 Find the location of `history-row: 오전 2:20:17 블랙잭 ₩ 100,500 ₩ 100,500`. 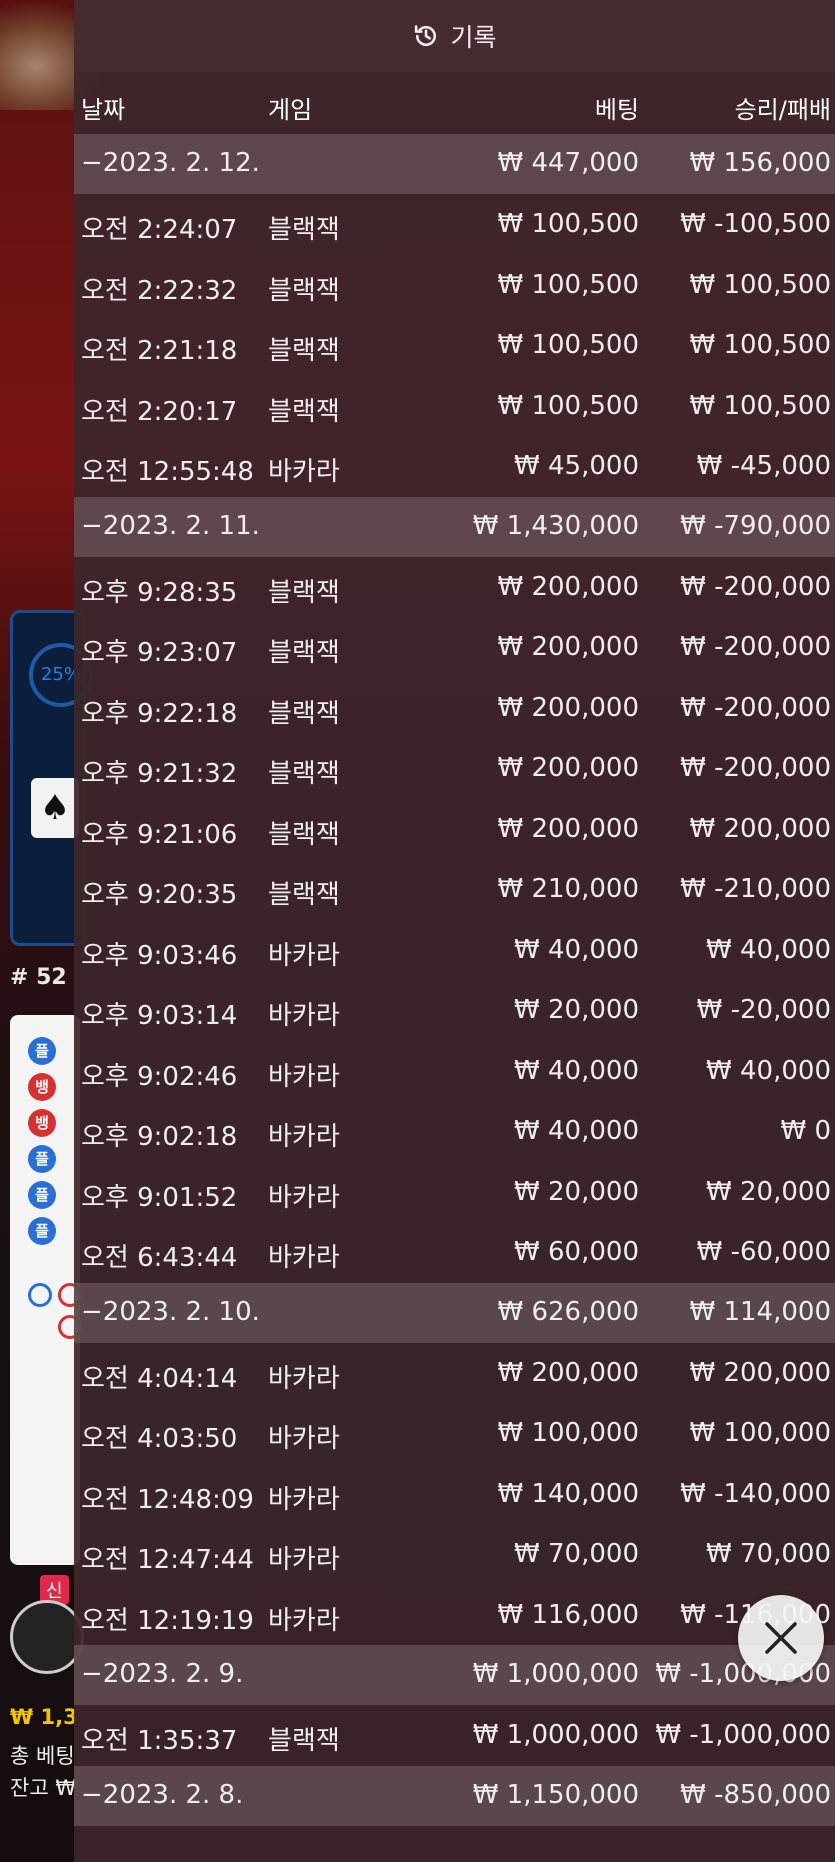

history-row: 오전 2:20:17 블랙잭 ₩ 100,500 ₩ 100,500 is located at coordinates (454, 406).